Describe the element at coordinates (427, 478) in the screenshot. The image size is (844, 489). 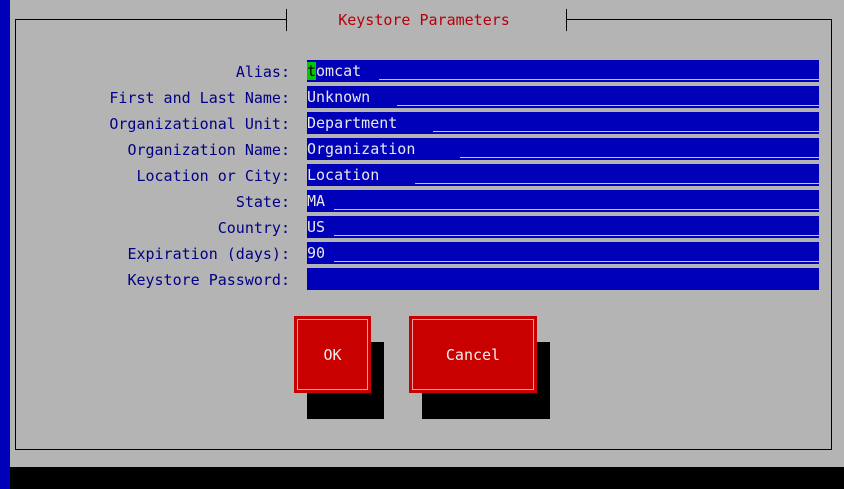
I see `bottom-status-bar` at that location.